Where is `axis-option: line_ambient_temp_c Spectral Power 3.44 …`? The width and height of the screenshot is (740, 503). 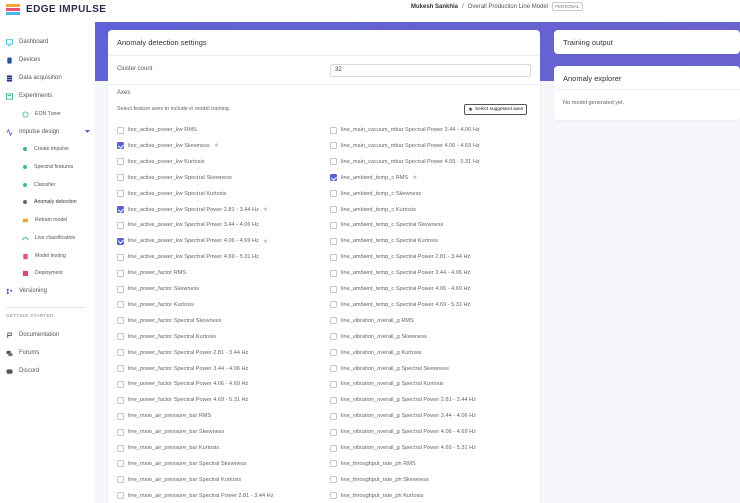 axis-option: line_ambient_temp_c Spectral Power 3.44 … is located at coordinates (400, 273).